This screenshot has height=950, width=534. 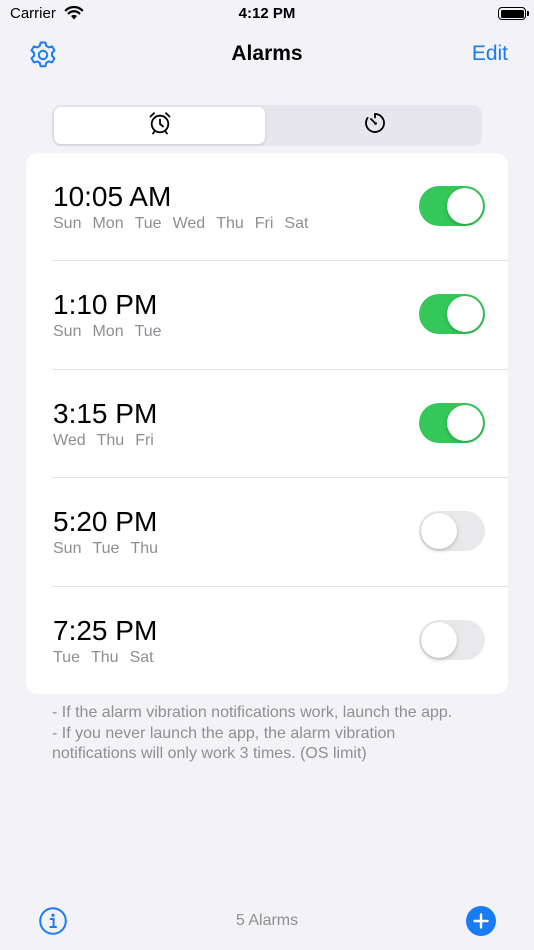 What do you see at coordinates (105, 305) in the screenshot?
I see `alarm-time: 1:10 PM` at bounding box center [105, 305].